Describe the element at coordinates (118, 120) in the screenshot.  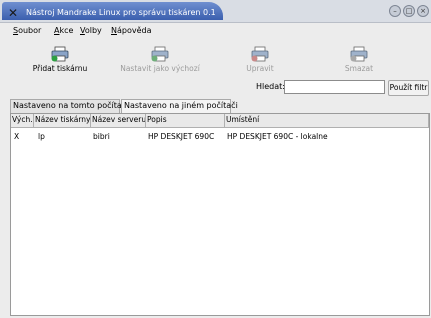
I see `column-header-server-name: Název serveru` at that location.